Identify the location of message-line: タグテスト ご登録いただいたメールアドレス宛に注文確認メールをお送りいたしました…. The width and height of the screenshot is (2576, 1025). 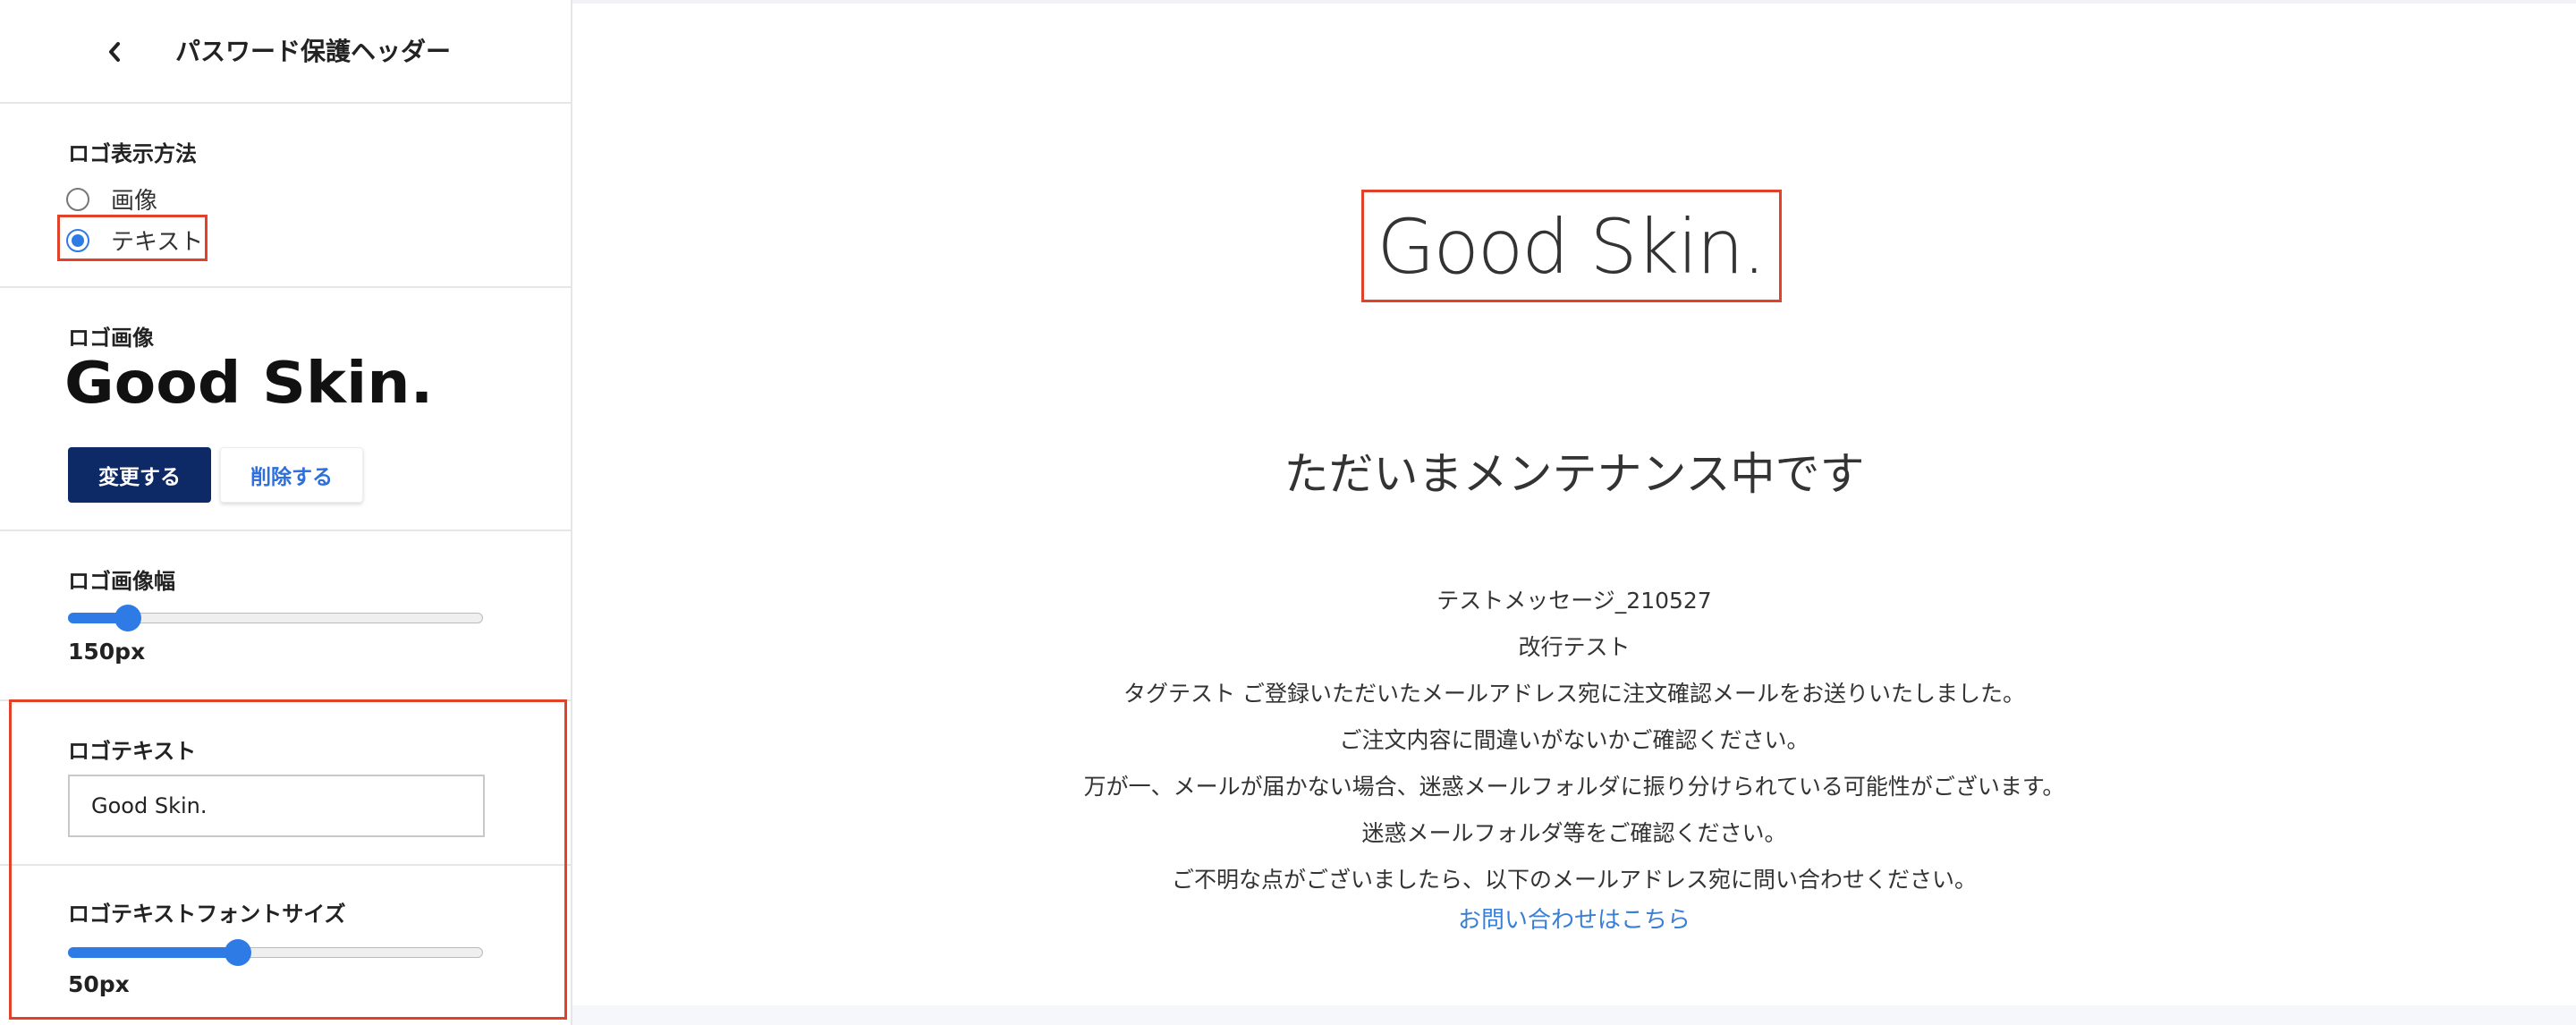
(1574, 694).